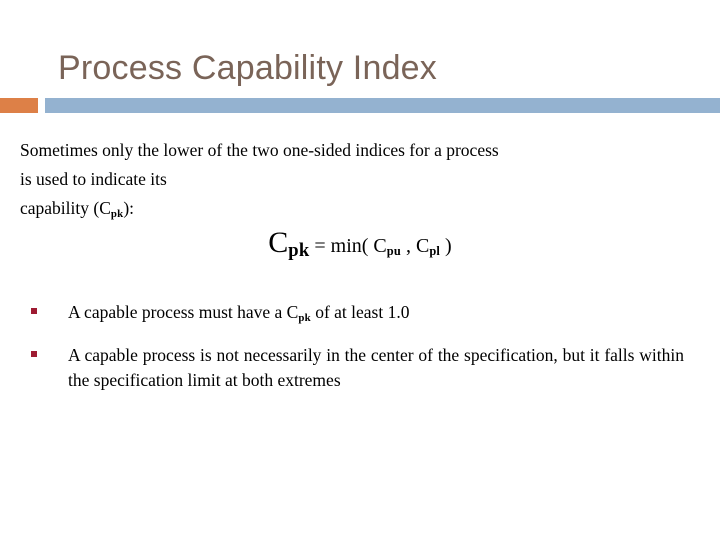 Image resolution: width=720 pixels, height=540 pixels. What do you see at coordinates (117, 214) in the screenshot?
I see `intro-line-3-subscript: pk` at bounding box center [117, 214].